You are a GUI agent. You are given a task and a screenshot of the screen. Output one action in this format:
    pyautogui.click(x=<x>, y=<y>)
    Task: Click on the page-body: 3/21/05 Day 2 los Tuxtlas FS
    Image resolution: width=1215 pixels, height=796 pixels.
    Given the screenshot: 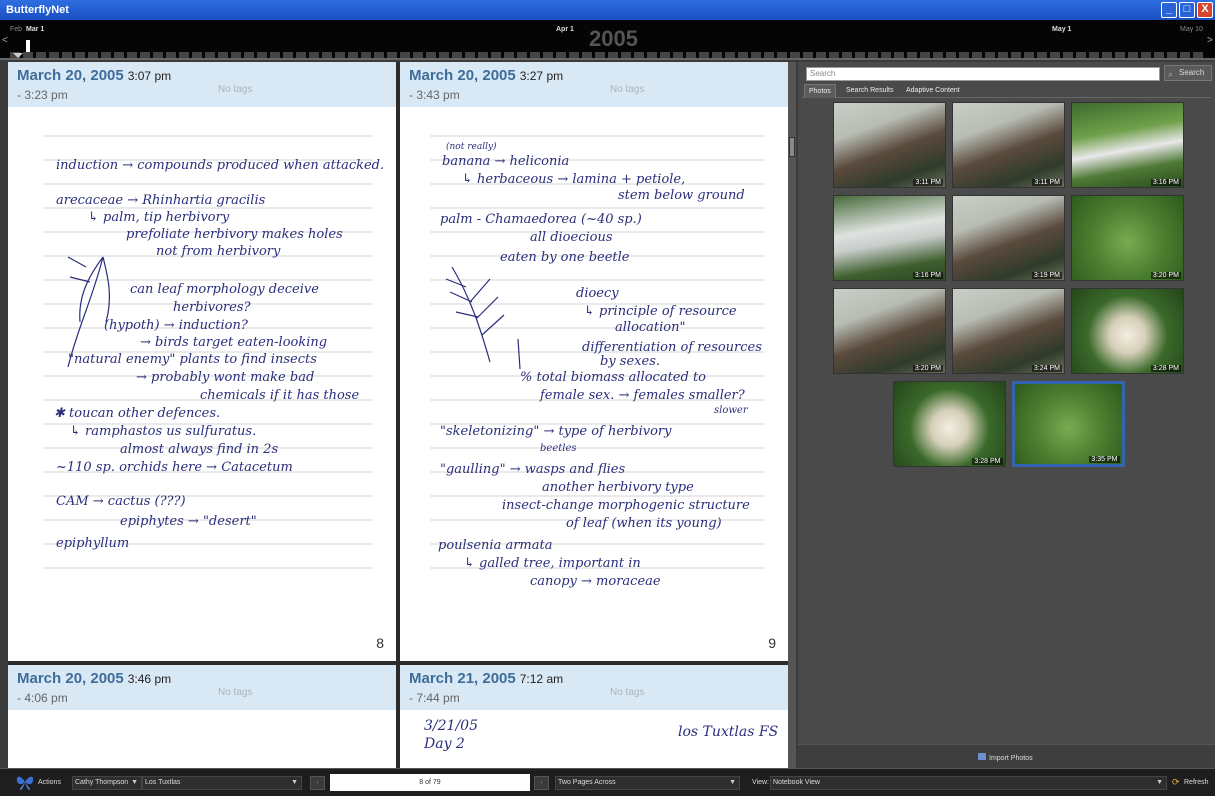 What is the action you would take?
    pyautogui.click(x=594, y=739)
    